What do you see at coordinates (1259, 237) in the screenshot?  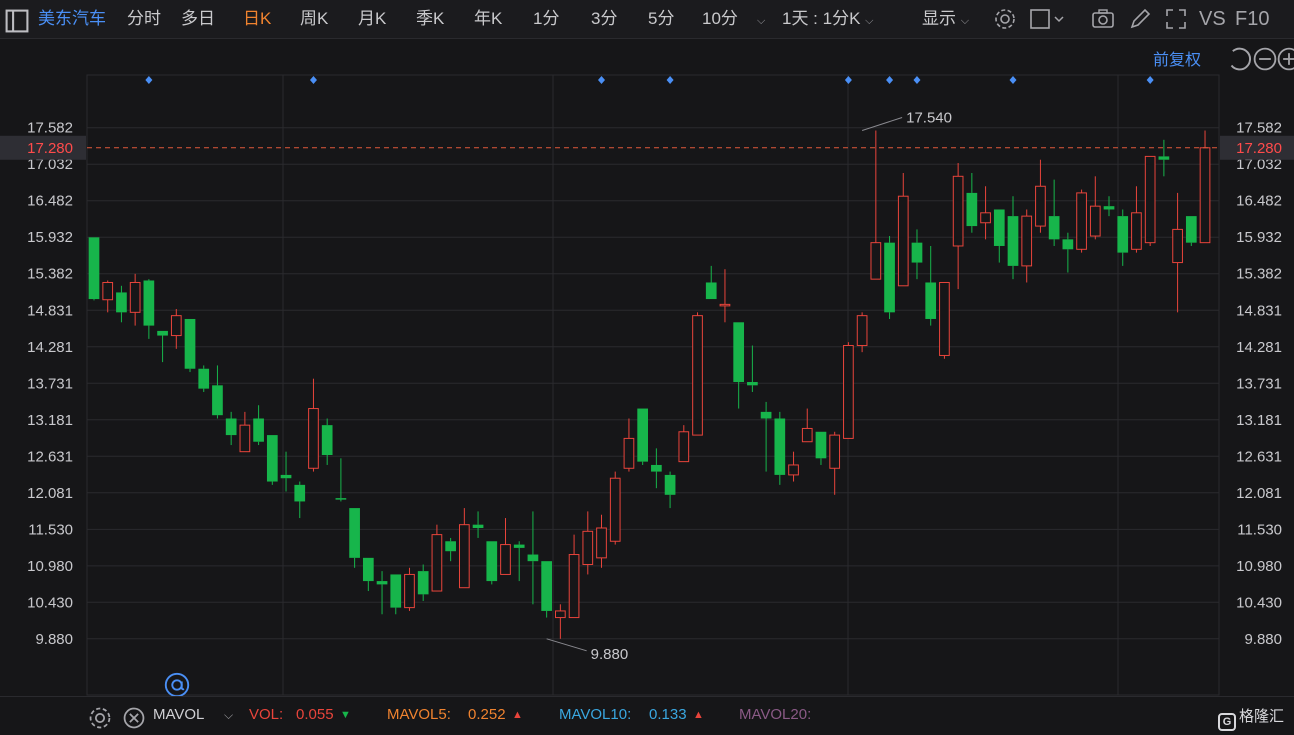 I see `price-tick-label: 15.932` at bounding box center [1259, 237].